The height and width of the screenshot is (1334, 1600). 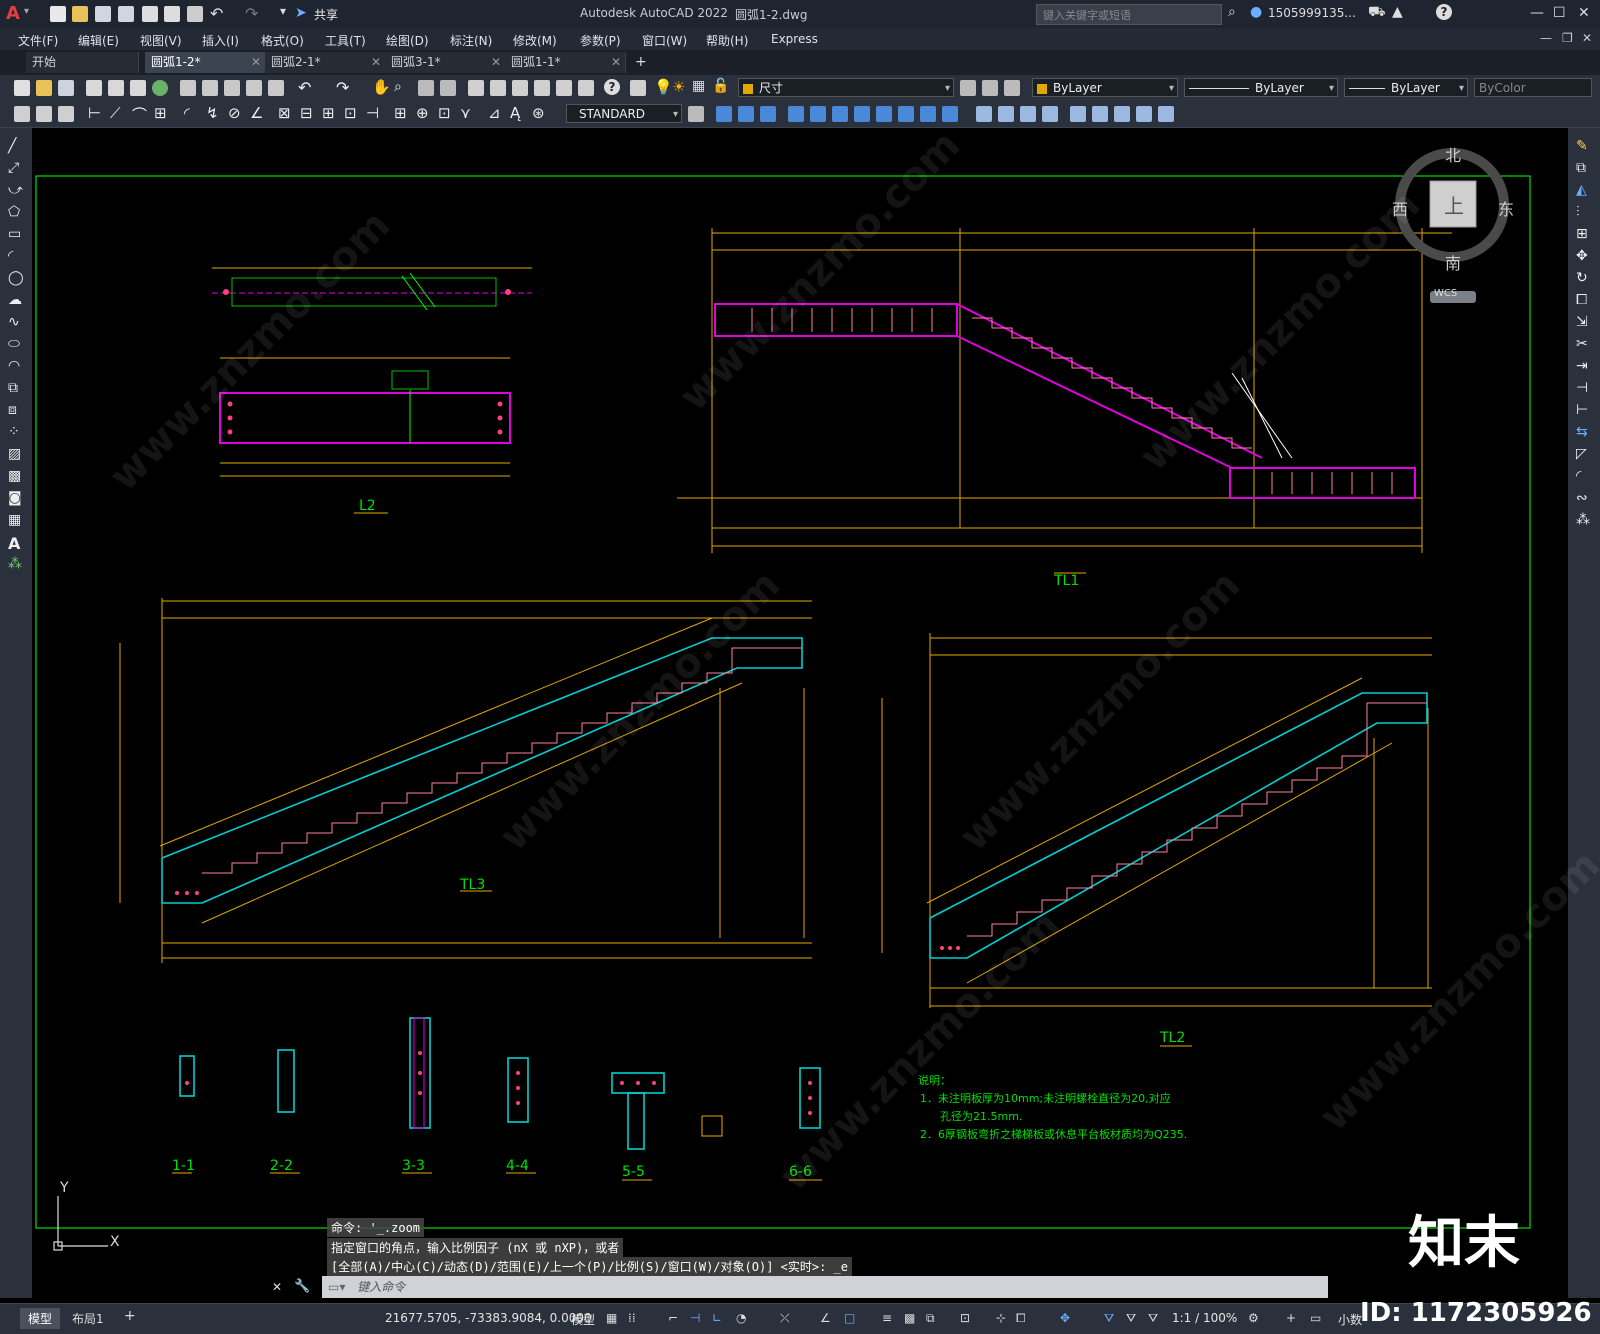 I want to click on redo-icon: ↷, so click(x=342, y=87).